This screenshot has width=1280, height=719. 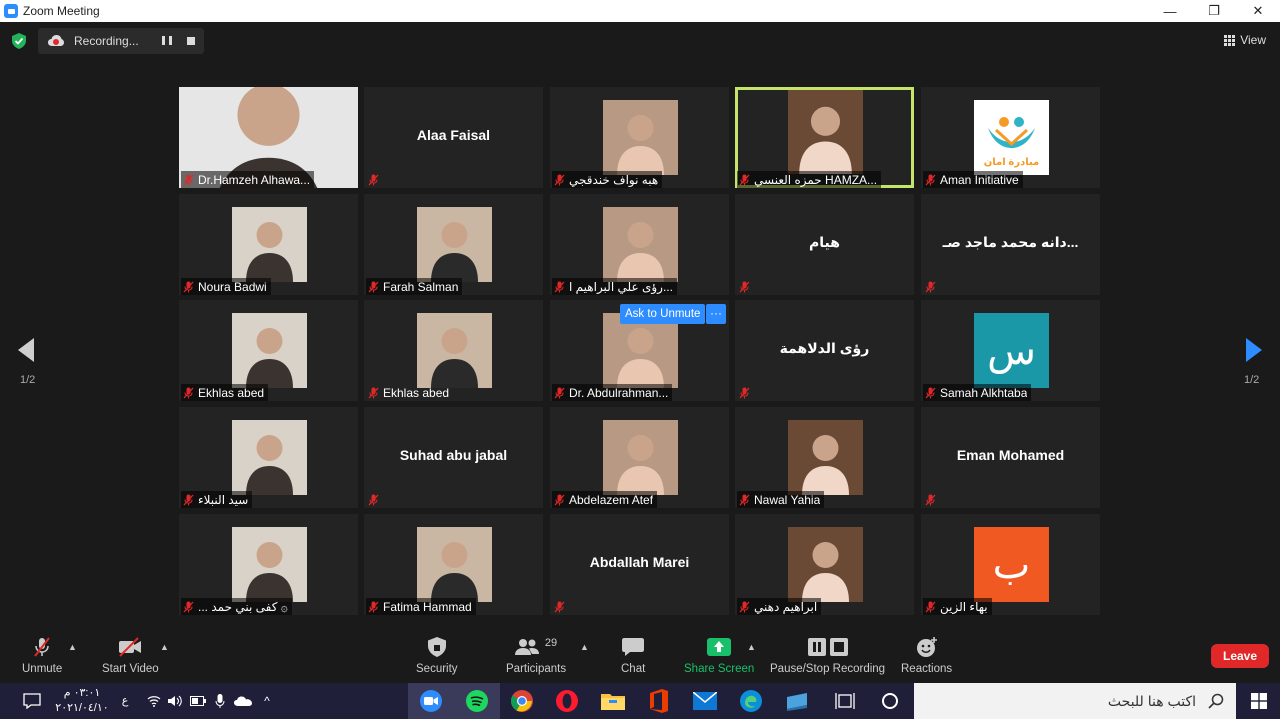 What do you see at coordinates (639, 137) in the screenshot?
I see `participant-tile: هبه نواف خندقجي` at bounding box center [639, 137].